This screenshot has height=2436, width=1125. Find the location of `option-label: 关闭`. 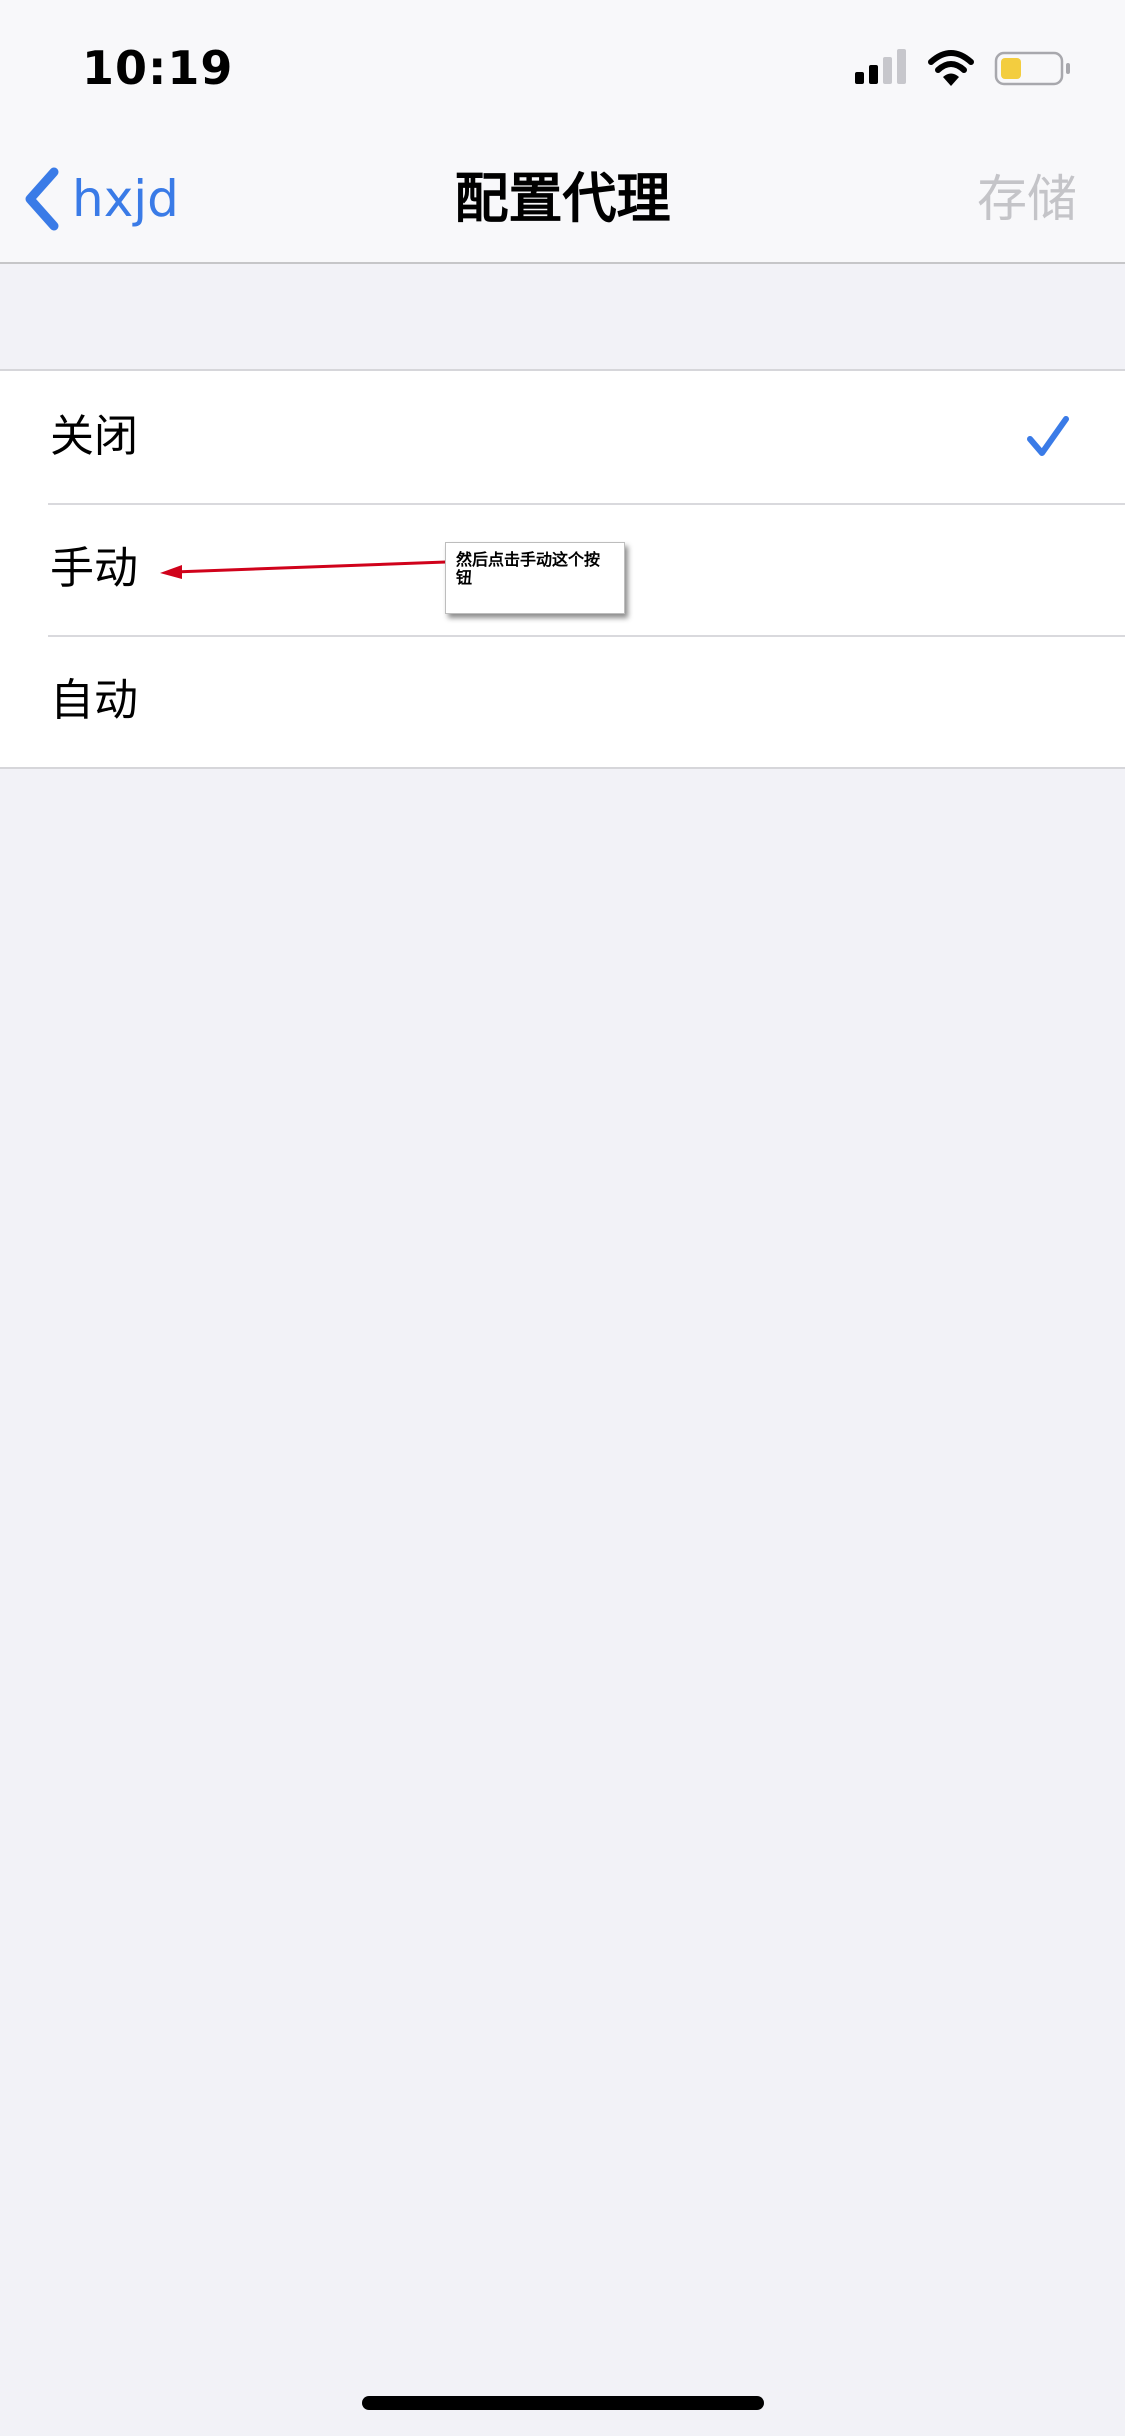

option-label: 关闭 is located at coordinates (94, 436).